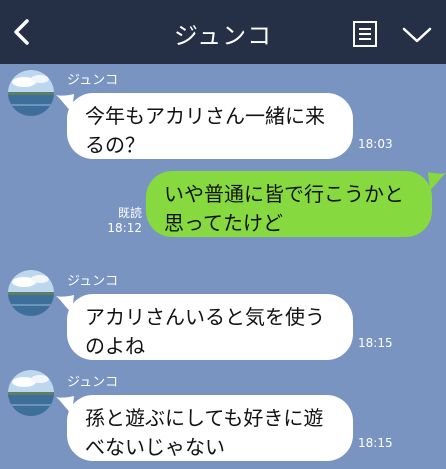 The height and width of the screenshot is (469, 446). I want to click on message-time: 18:03, so click(375, 144).